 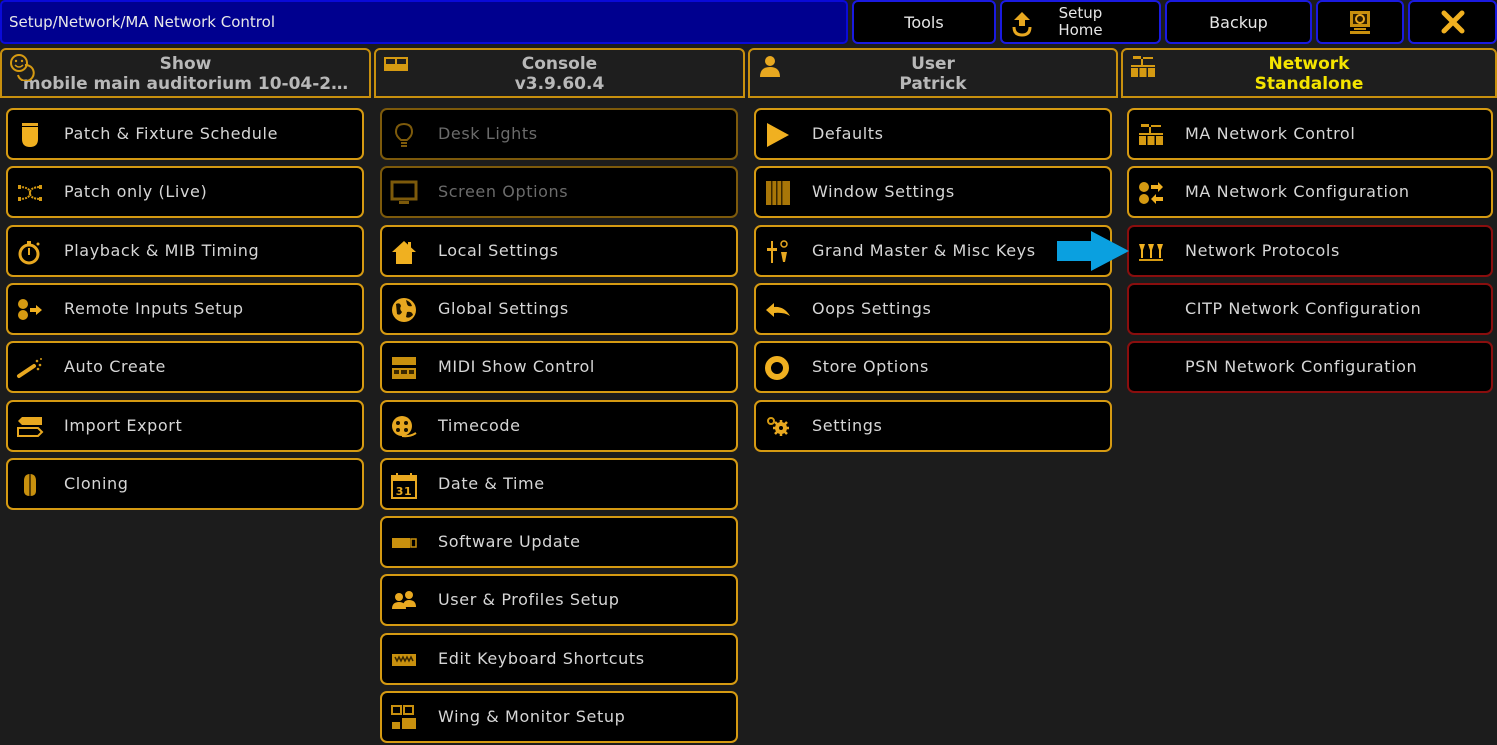 What do you see at coordinates (136, 191) in the screenshot?
I see `item-label: Patch only (Live)` at bounding box center [136, 191].